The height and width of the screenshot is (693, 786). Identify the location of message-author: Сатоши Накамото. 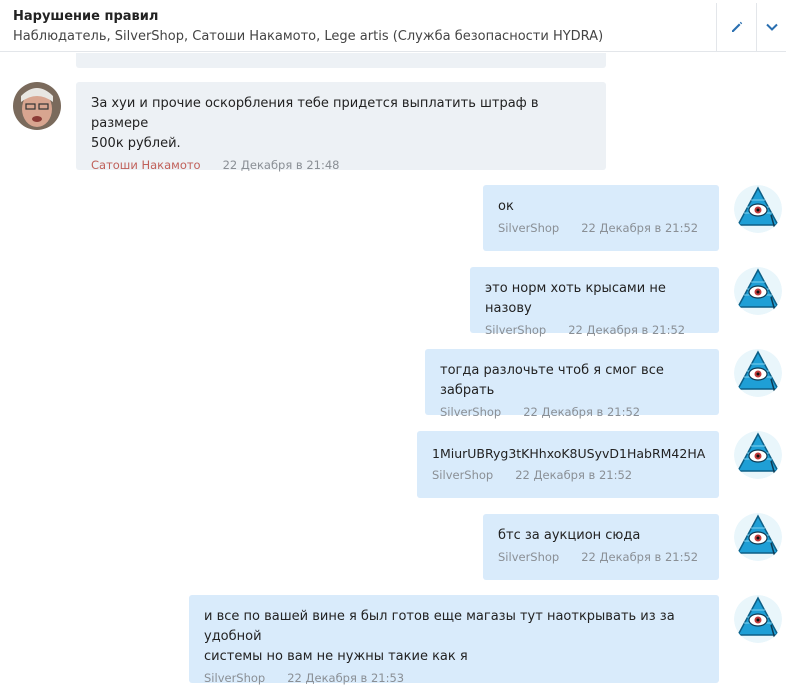
(146, 165).